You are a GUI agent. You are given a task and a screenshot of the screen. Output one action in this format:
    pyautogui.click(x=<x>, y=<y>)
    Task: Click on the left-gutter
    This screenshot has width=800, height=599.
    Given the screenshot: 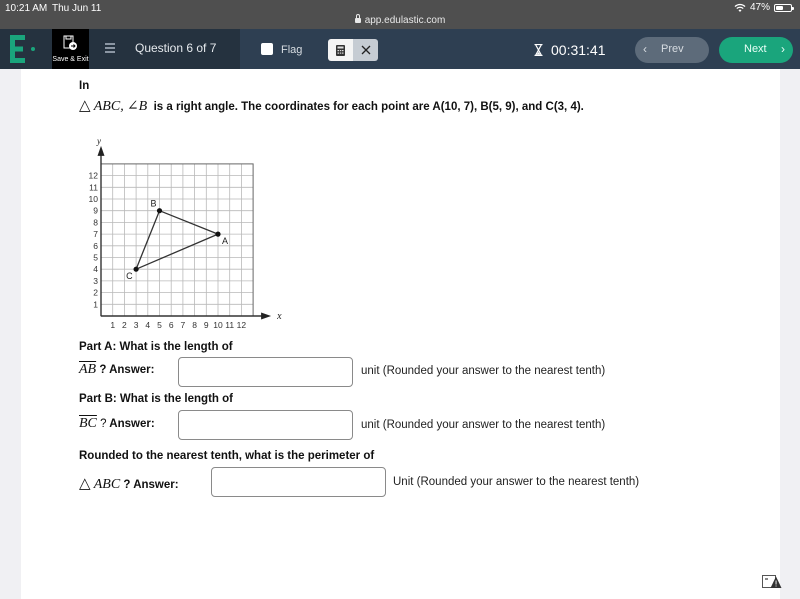 What is the action you would take?
    pyautogui.click(x=10, y=334)
    